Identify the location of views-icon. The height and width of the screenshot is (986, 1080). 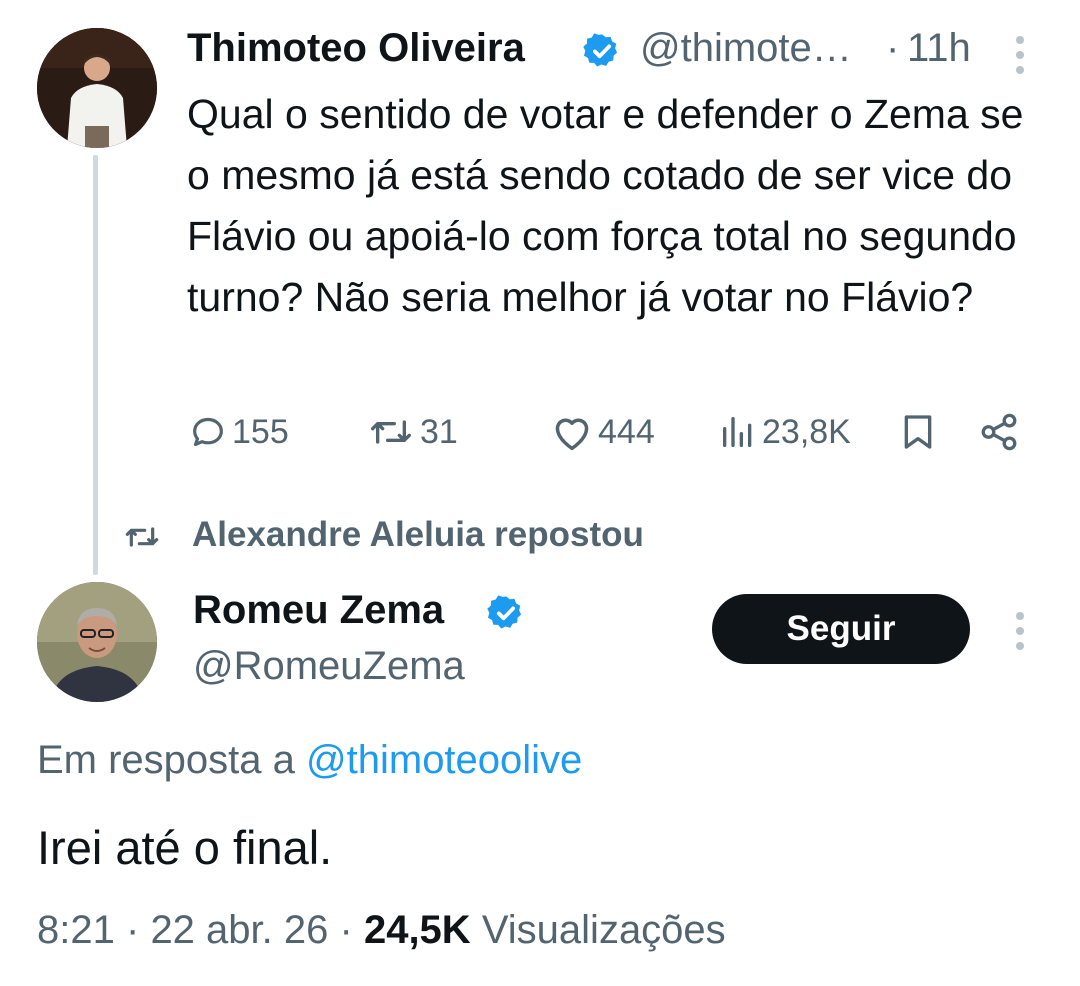
(737, 432).